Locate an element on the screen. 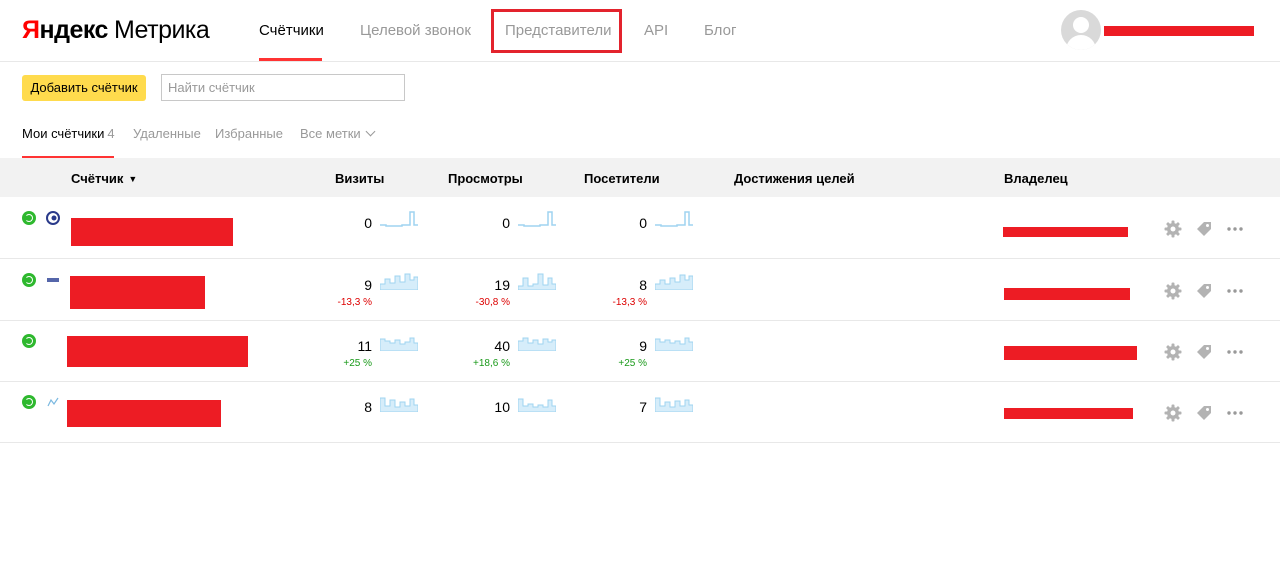  visits-value: 11 is located at coordinates (364, 346).